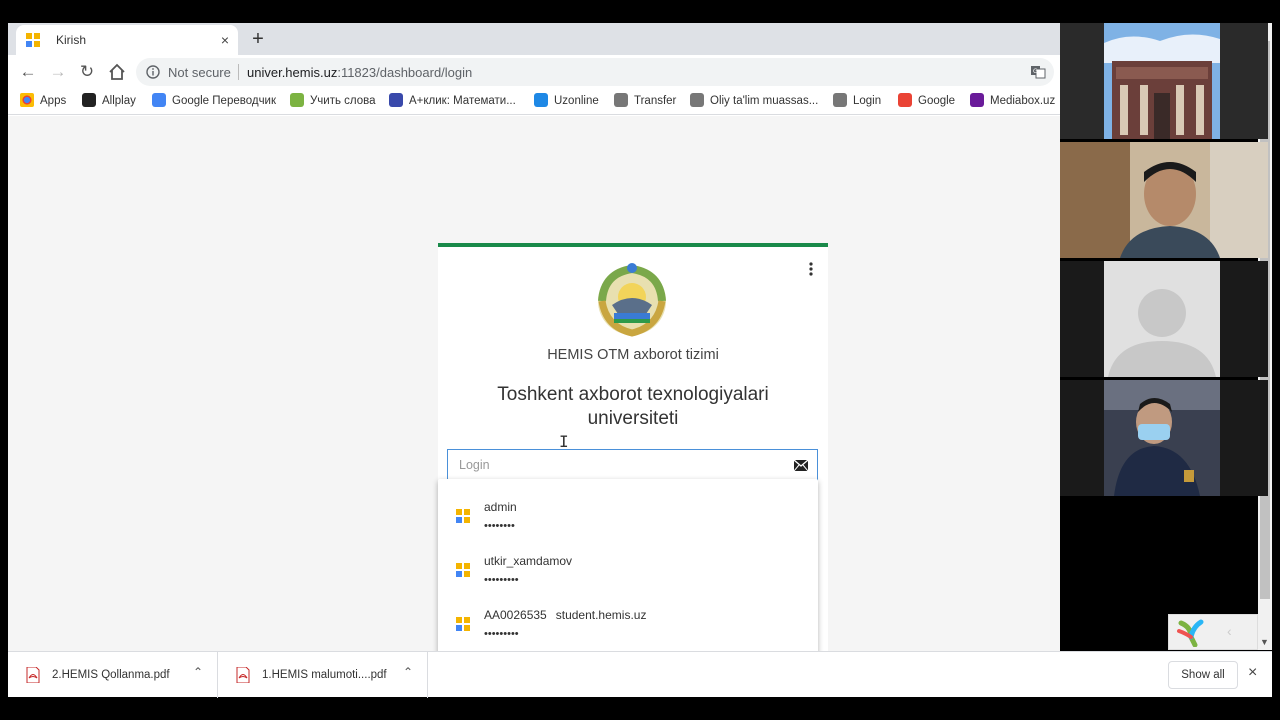 The image size is (1280, 720). What do you see at coordinates (71, 40) in the screenshot?
I see `tab-title: Kirish` at bounding box center [71, 40].